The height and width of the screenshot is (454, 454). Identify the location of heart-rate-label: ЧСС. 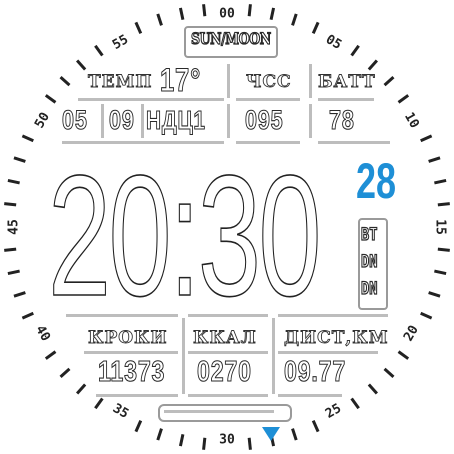
(269, 82).